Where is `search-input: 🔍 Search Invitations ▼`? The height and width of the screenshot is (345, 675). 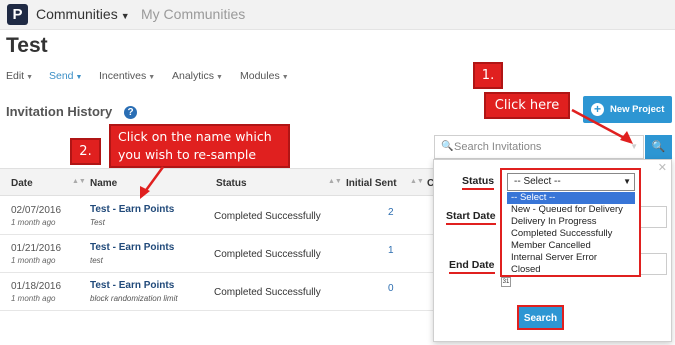 search-input: 🔍 Search Invitations ▼ is located at coordinates (539, 147).